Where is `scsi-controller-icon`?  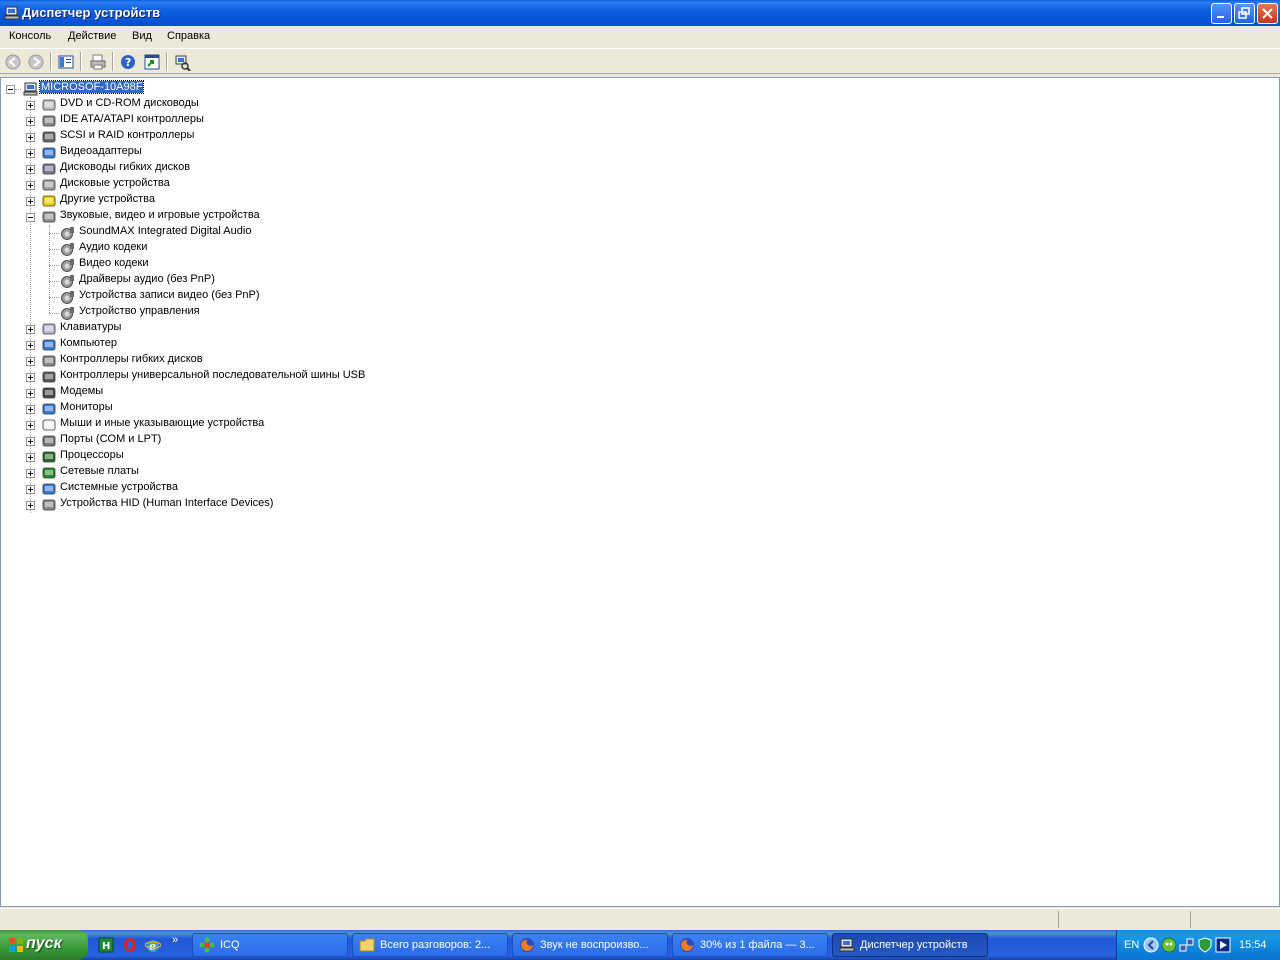
scsi-controller-icon is located at coordinates (49, 137).